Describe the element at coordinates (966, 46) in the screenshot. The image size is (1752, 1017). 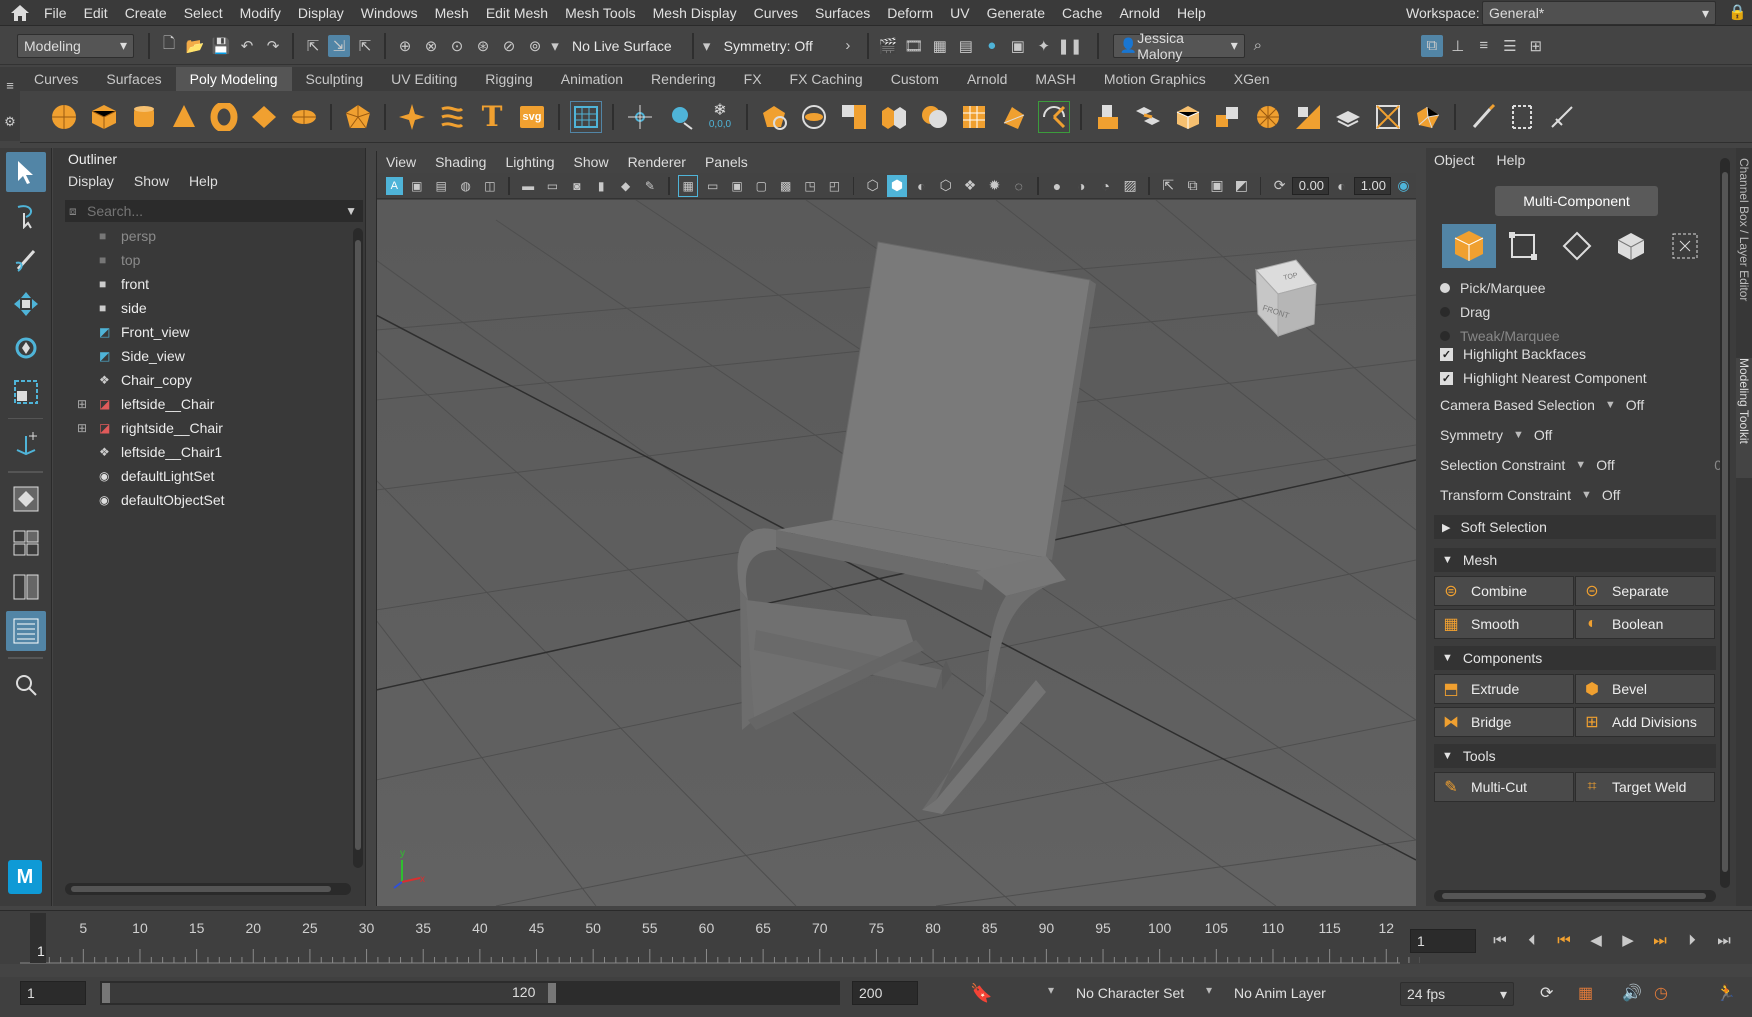
I see `render-settings-icon: ▤` at that location.